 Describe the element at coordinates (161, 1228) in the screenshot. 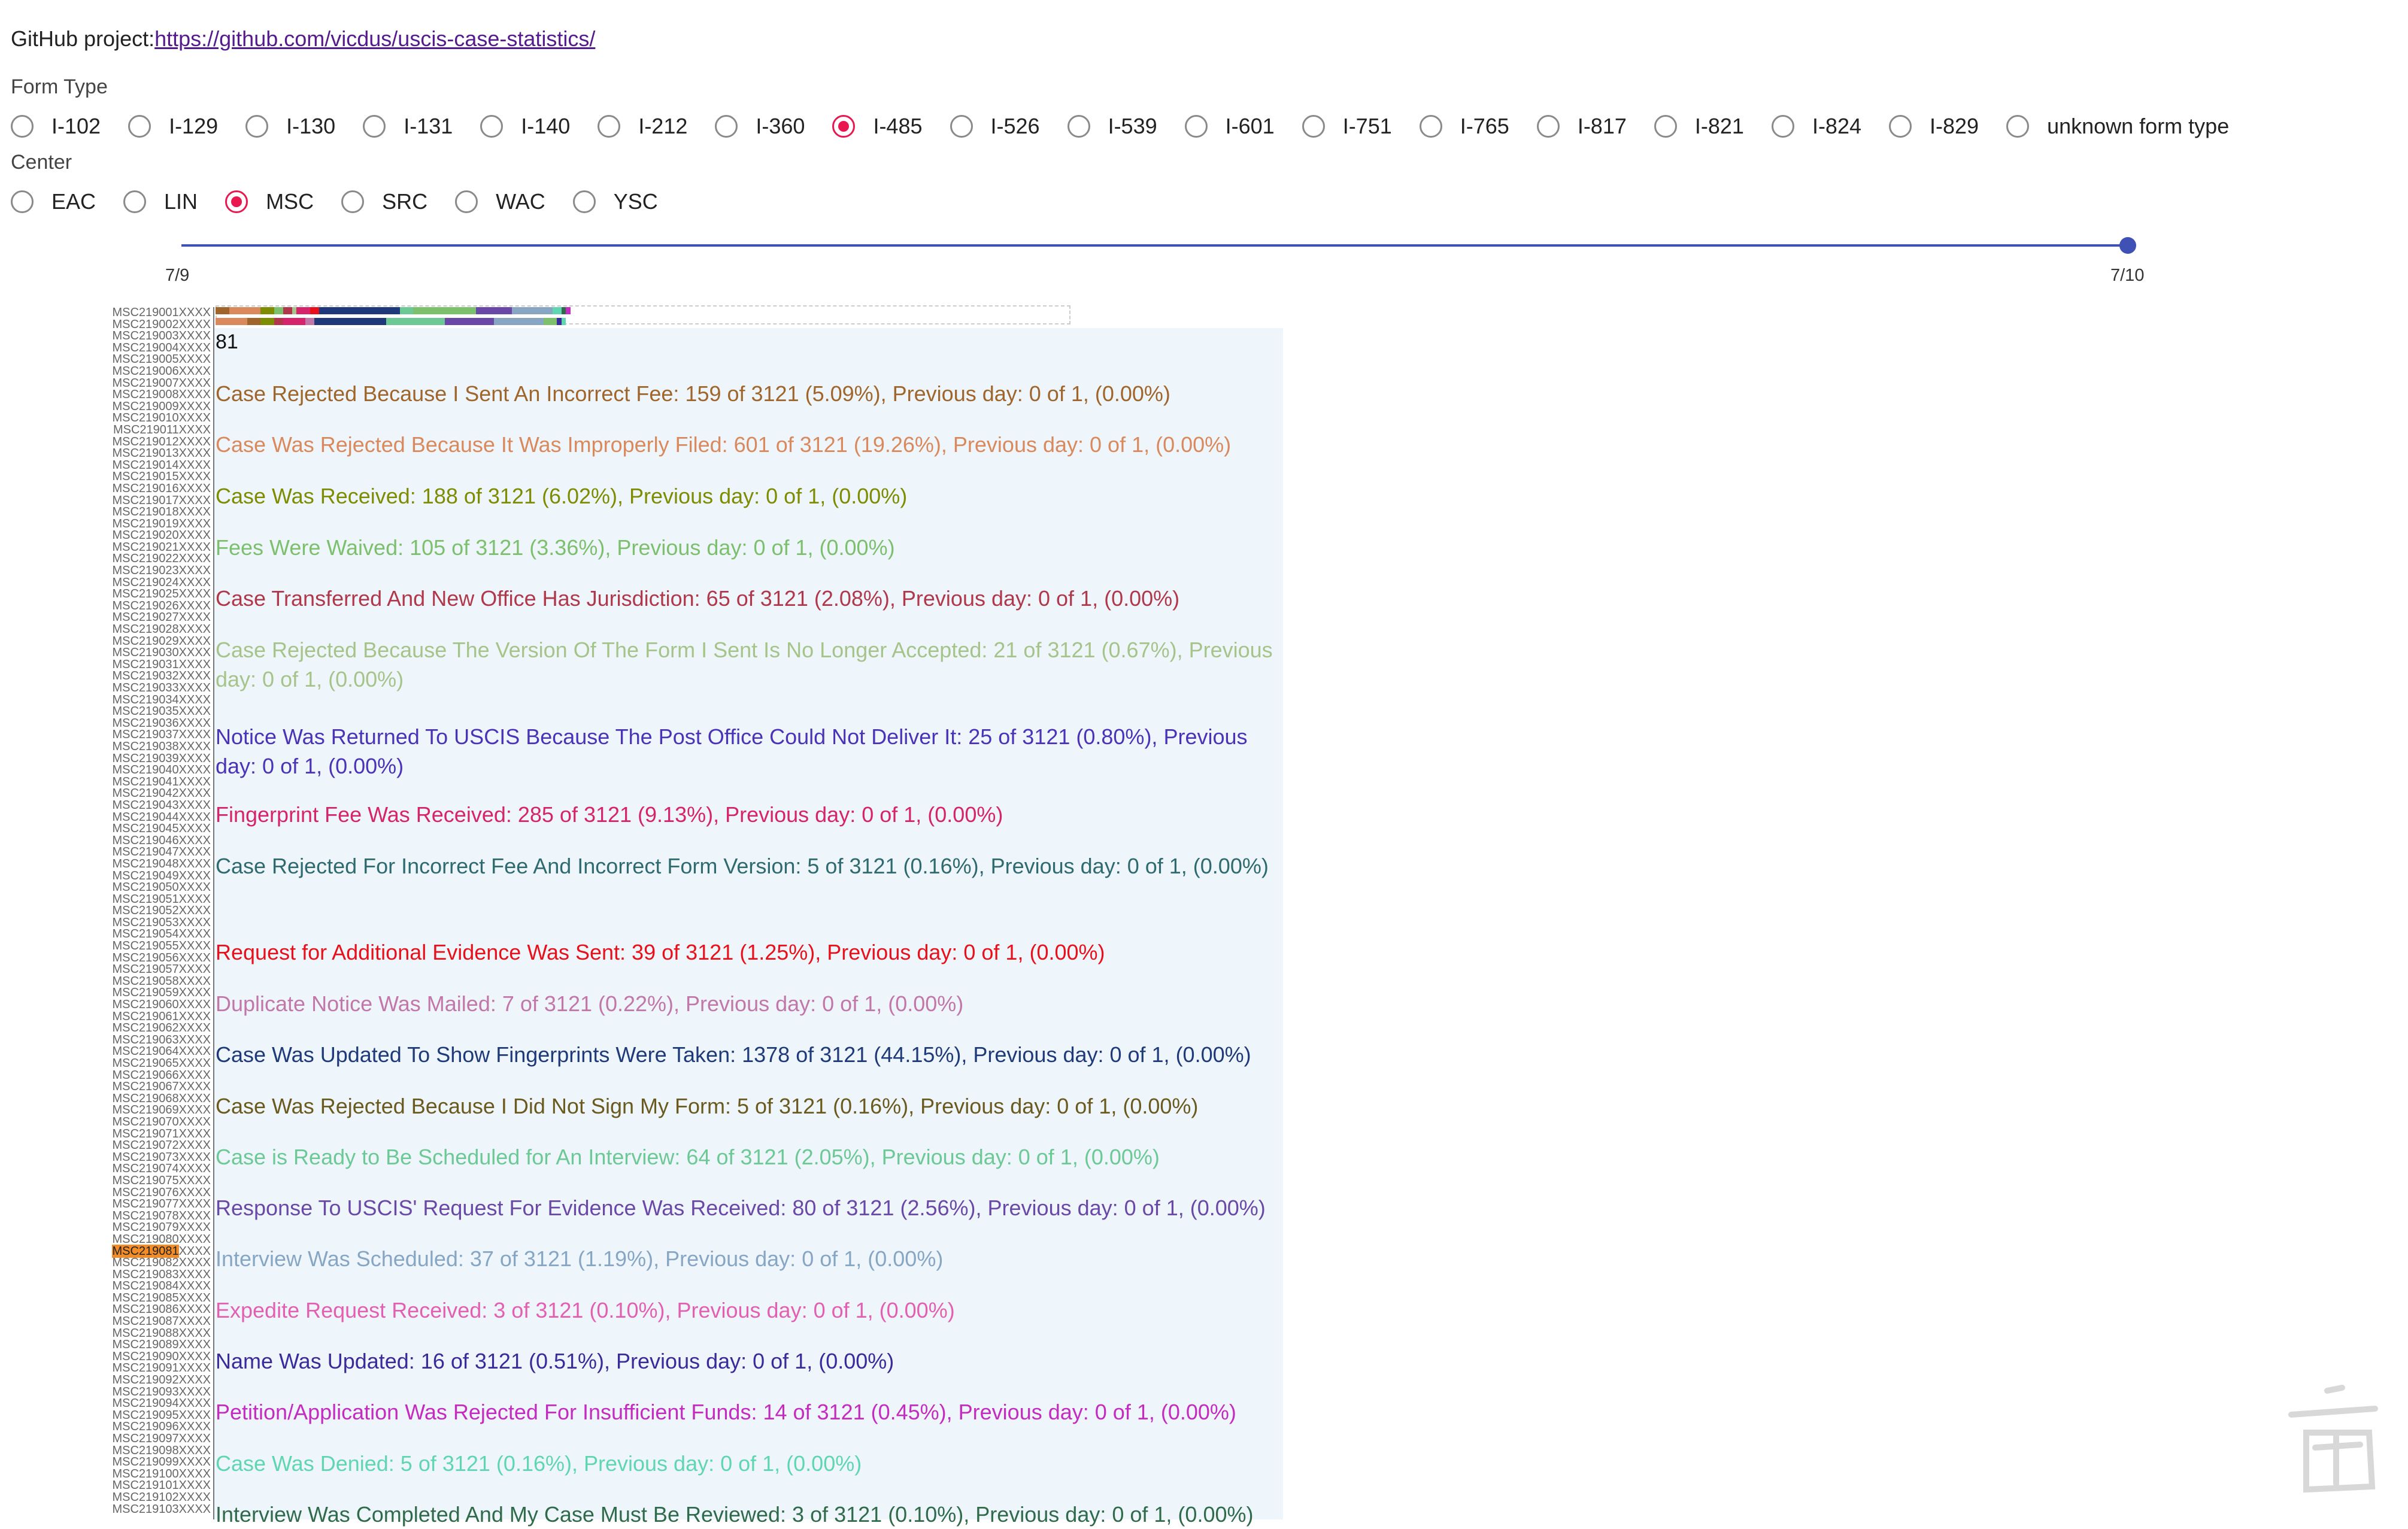

I see `case-id-tick-label: MSC219079XXXX` at that location.